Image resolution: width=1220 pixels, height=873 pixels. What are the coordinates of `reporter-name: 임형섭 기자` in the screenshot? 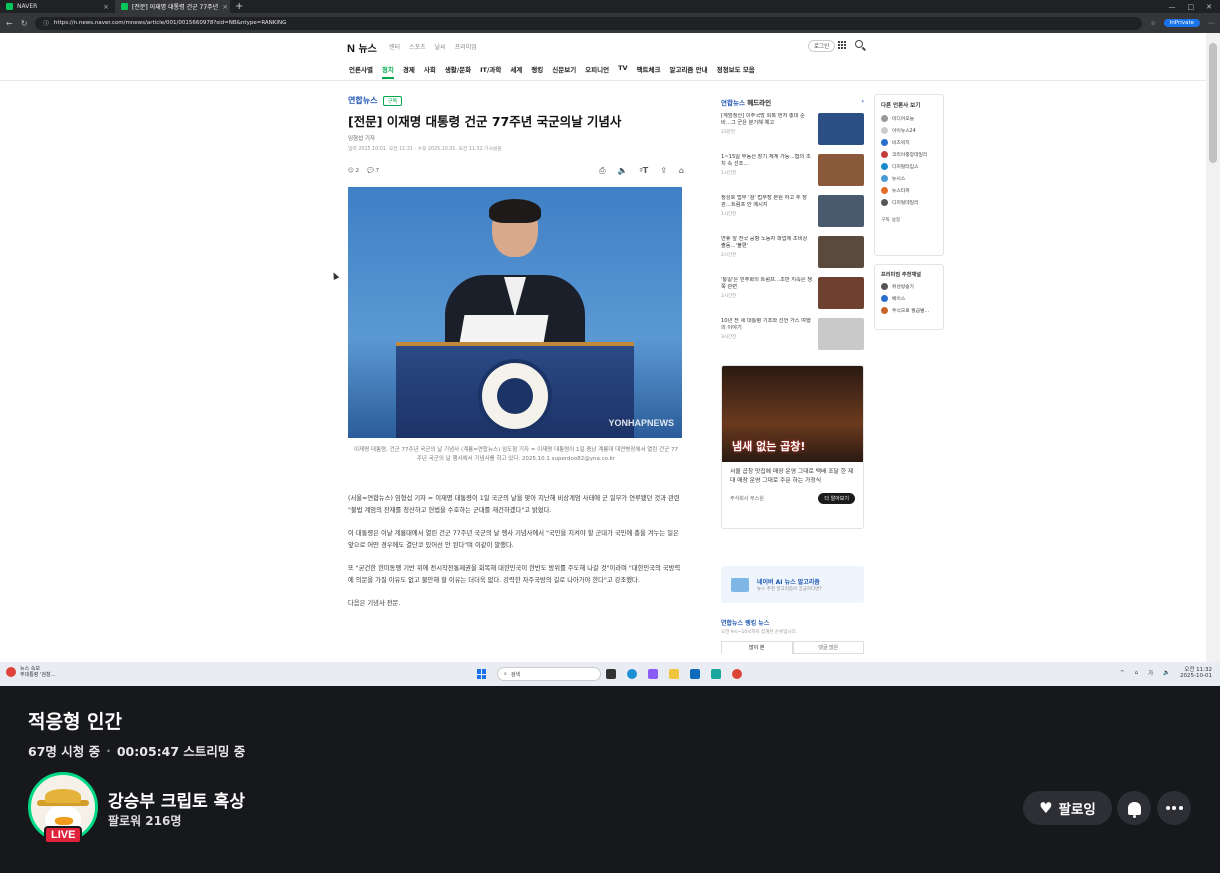 It's located at (516, 138).